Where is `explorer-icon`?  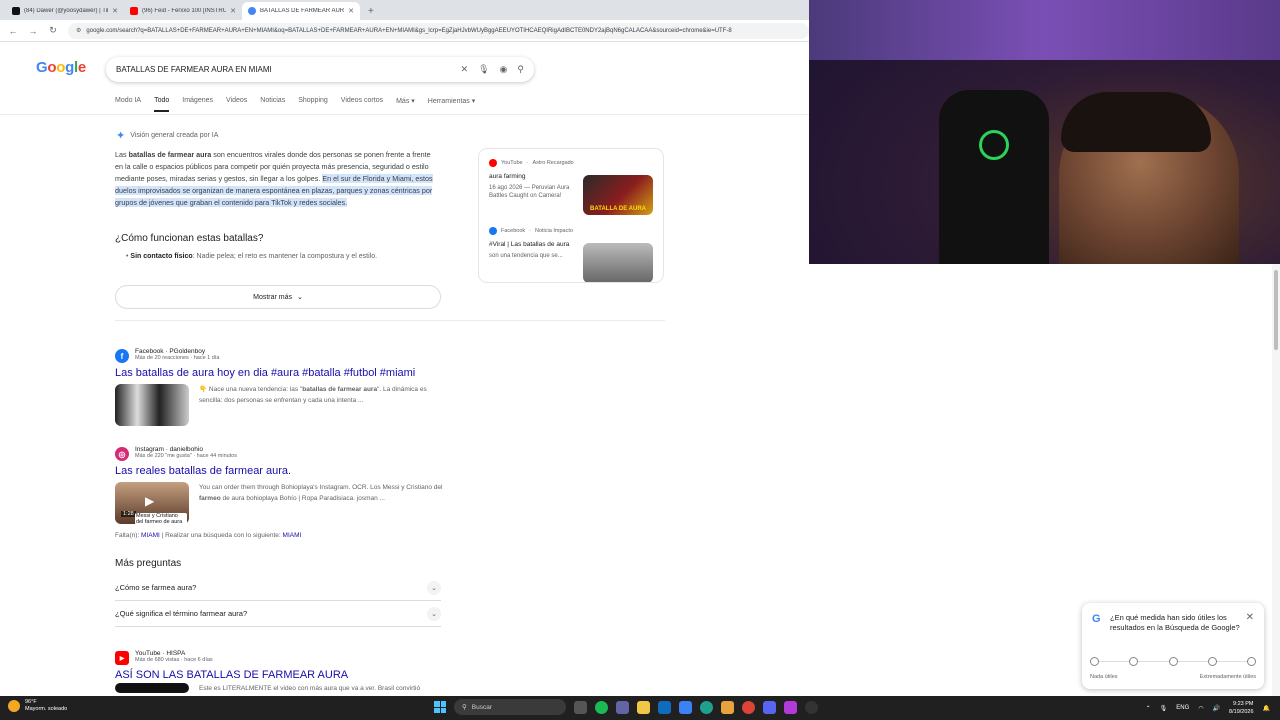
explorer-icon is located at coordinates (727, 707).